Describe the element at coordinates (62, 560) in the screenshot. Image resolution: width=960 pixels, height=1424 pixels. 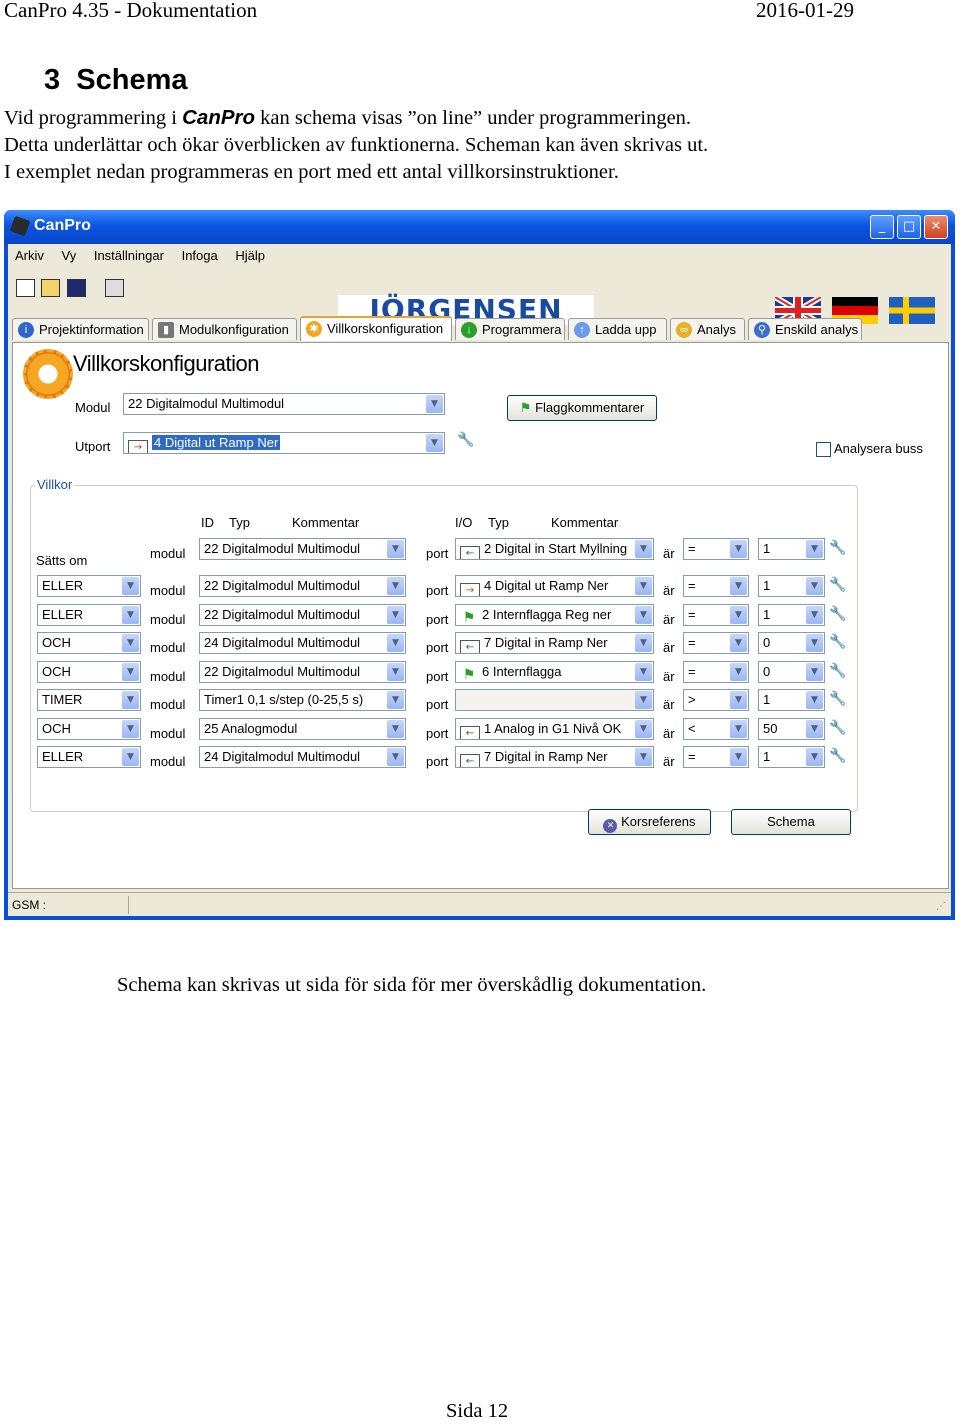
I see `satts-om-label: Sätts om` at that location.